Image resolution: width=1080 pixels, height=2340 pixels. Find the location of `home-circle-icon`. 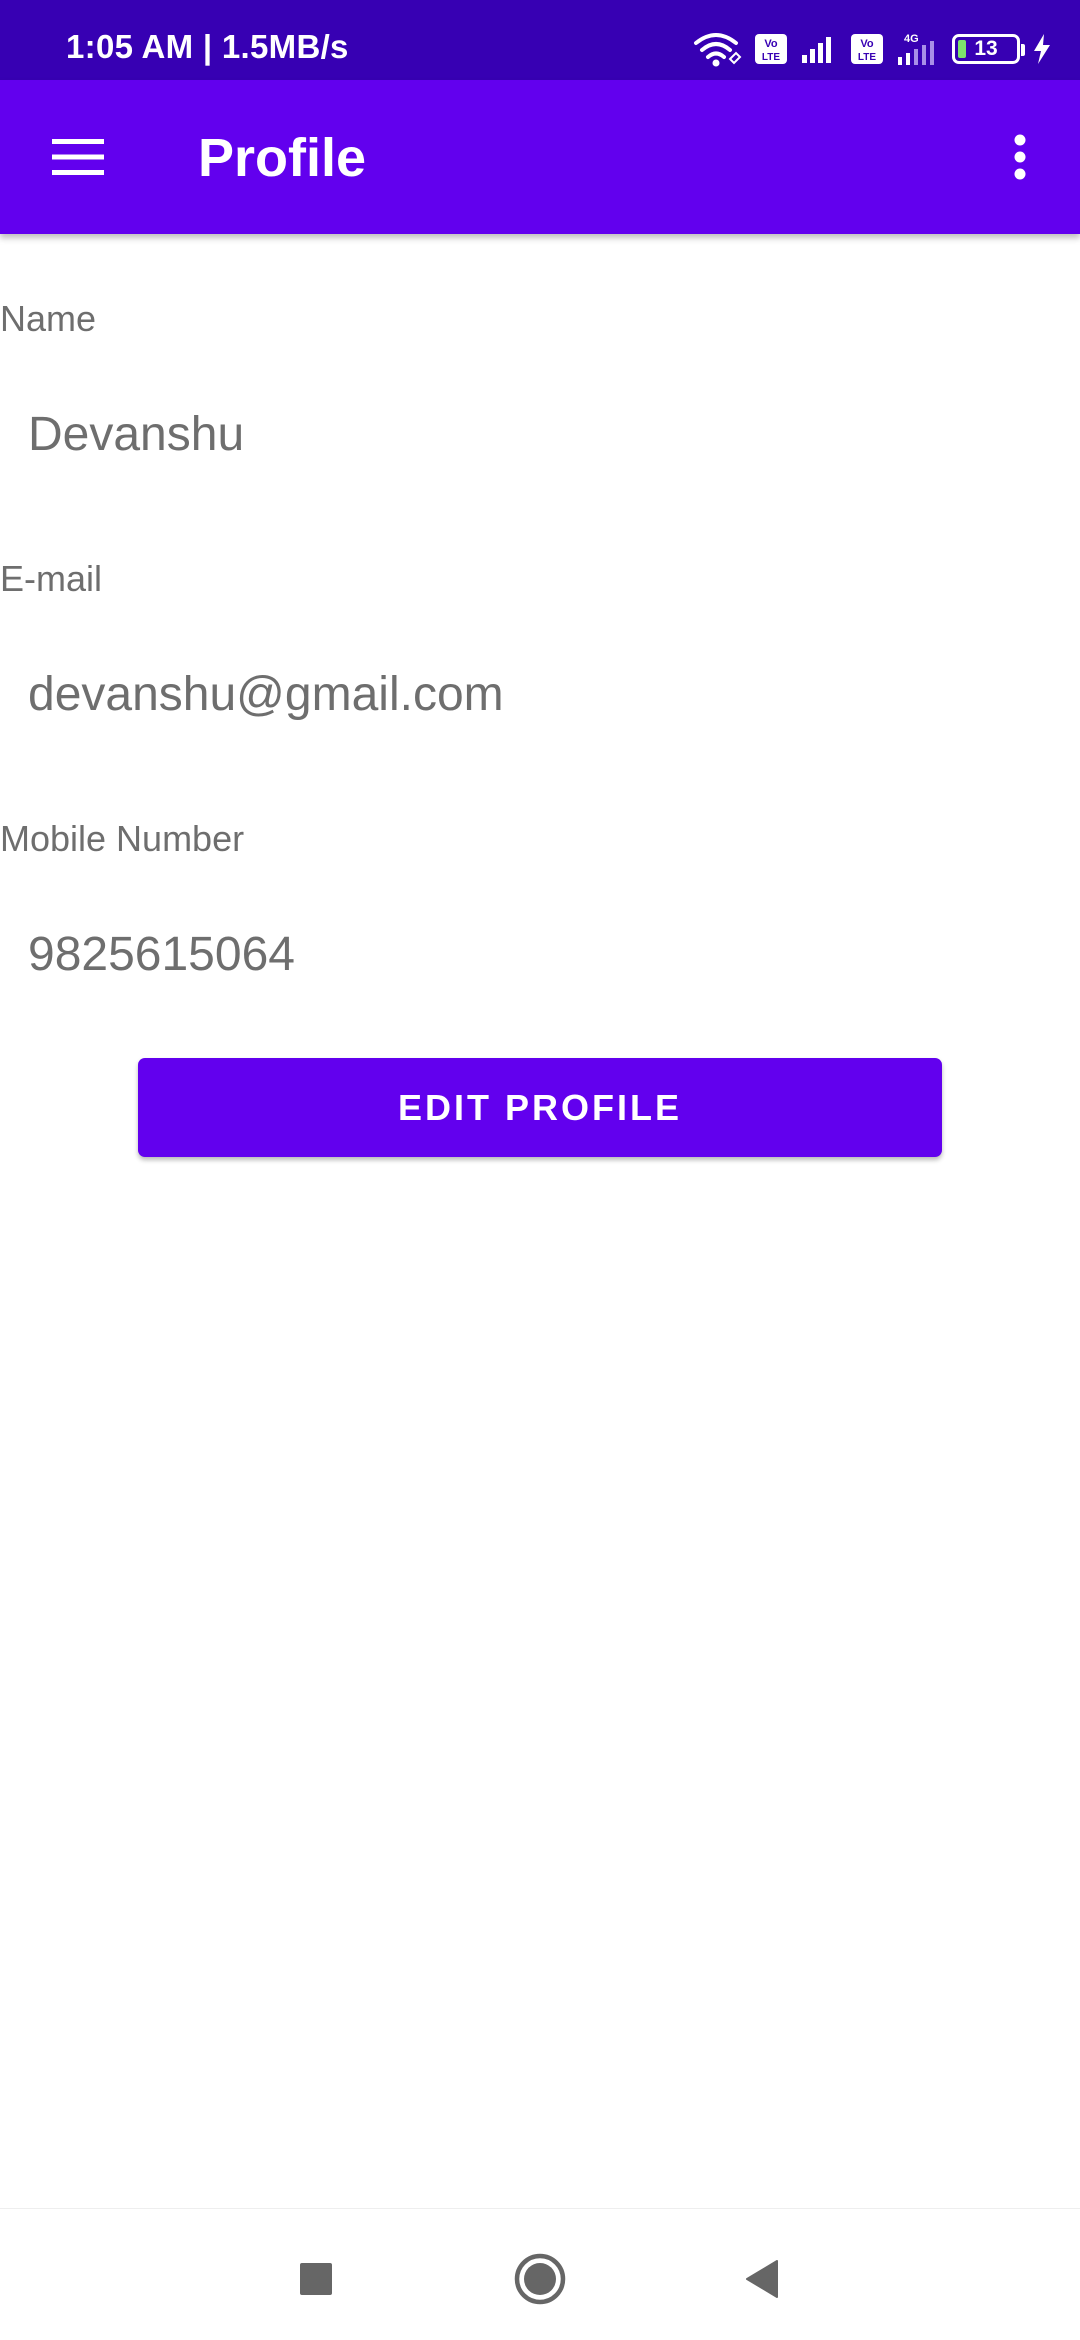

home-circle-icon is located at coordinates (540, 2279).